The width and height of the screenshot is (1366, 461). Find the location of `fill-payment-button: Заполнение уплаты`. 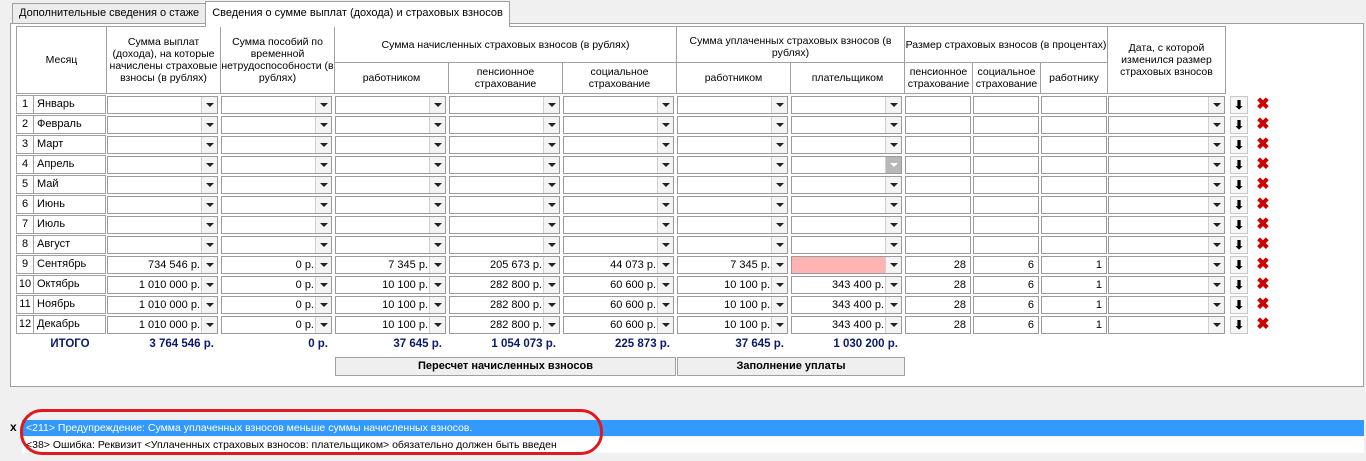

fill-payment-button: Заполнение уплаты is located at coordinates (791, 366).